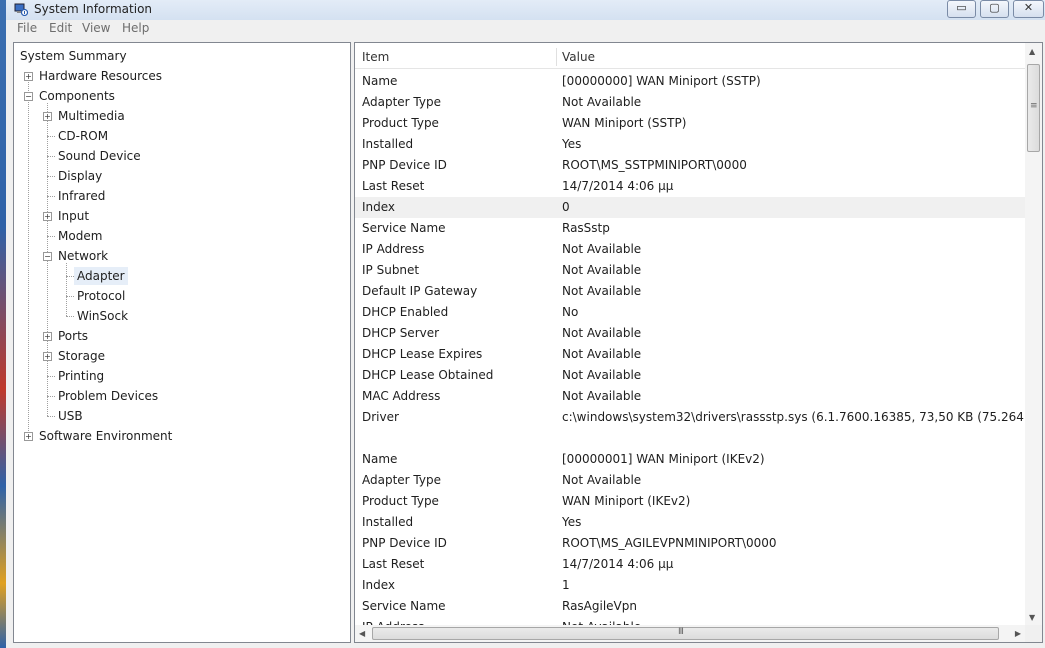 The width and height of the screenshot is (1045, 648). I want to click on table-row: Service Name RasAgileVpn, so click(690, 606).